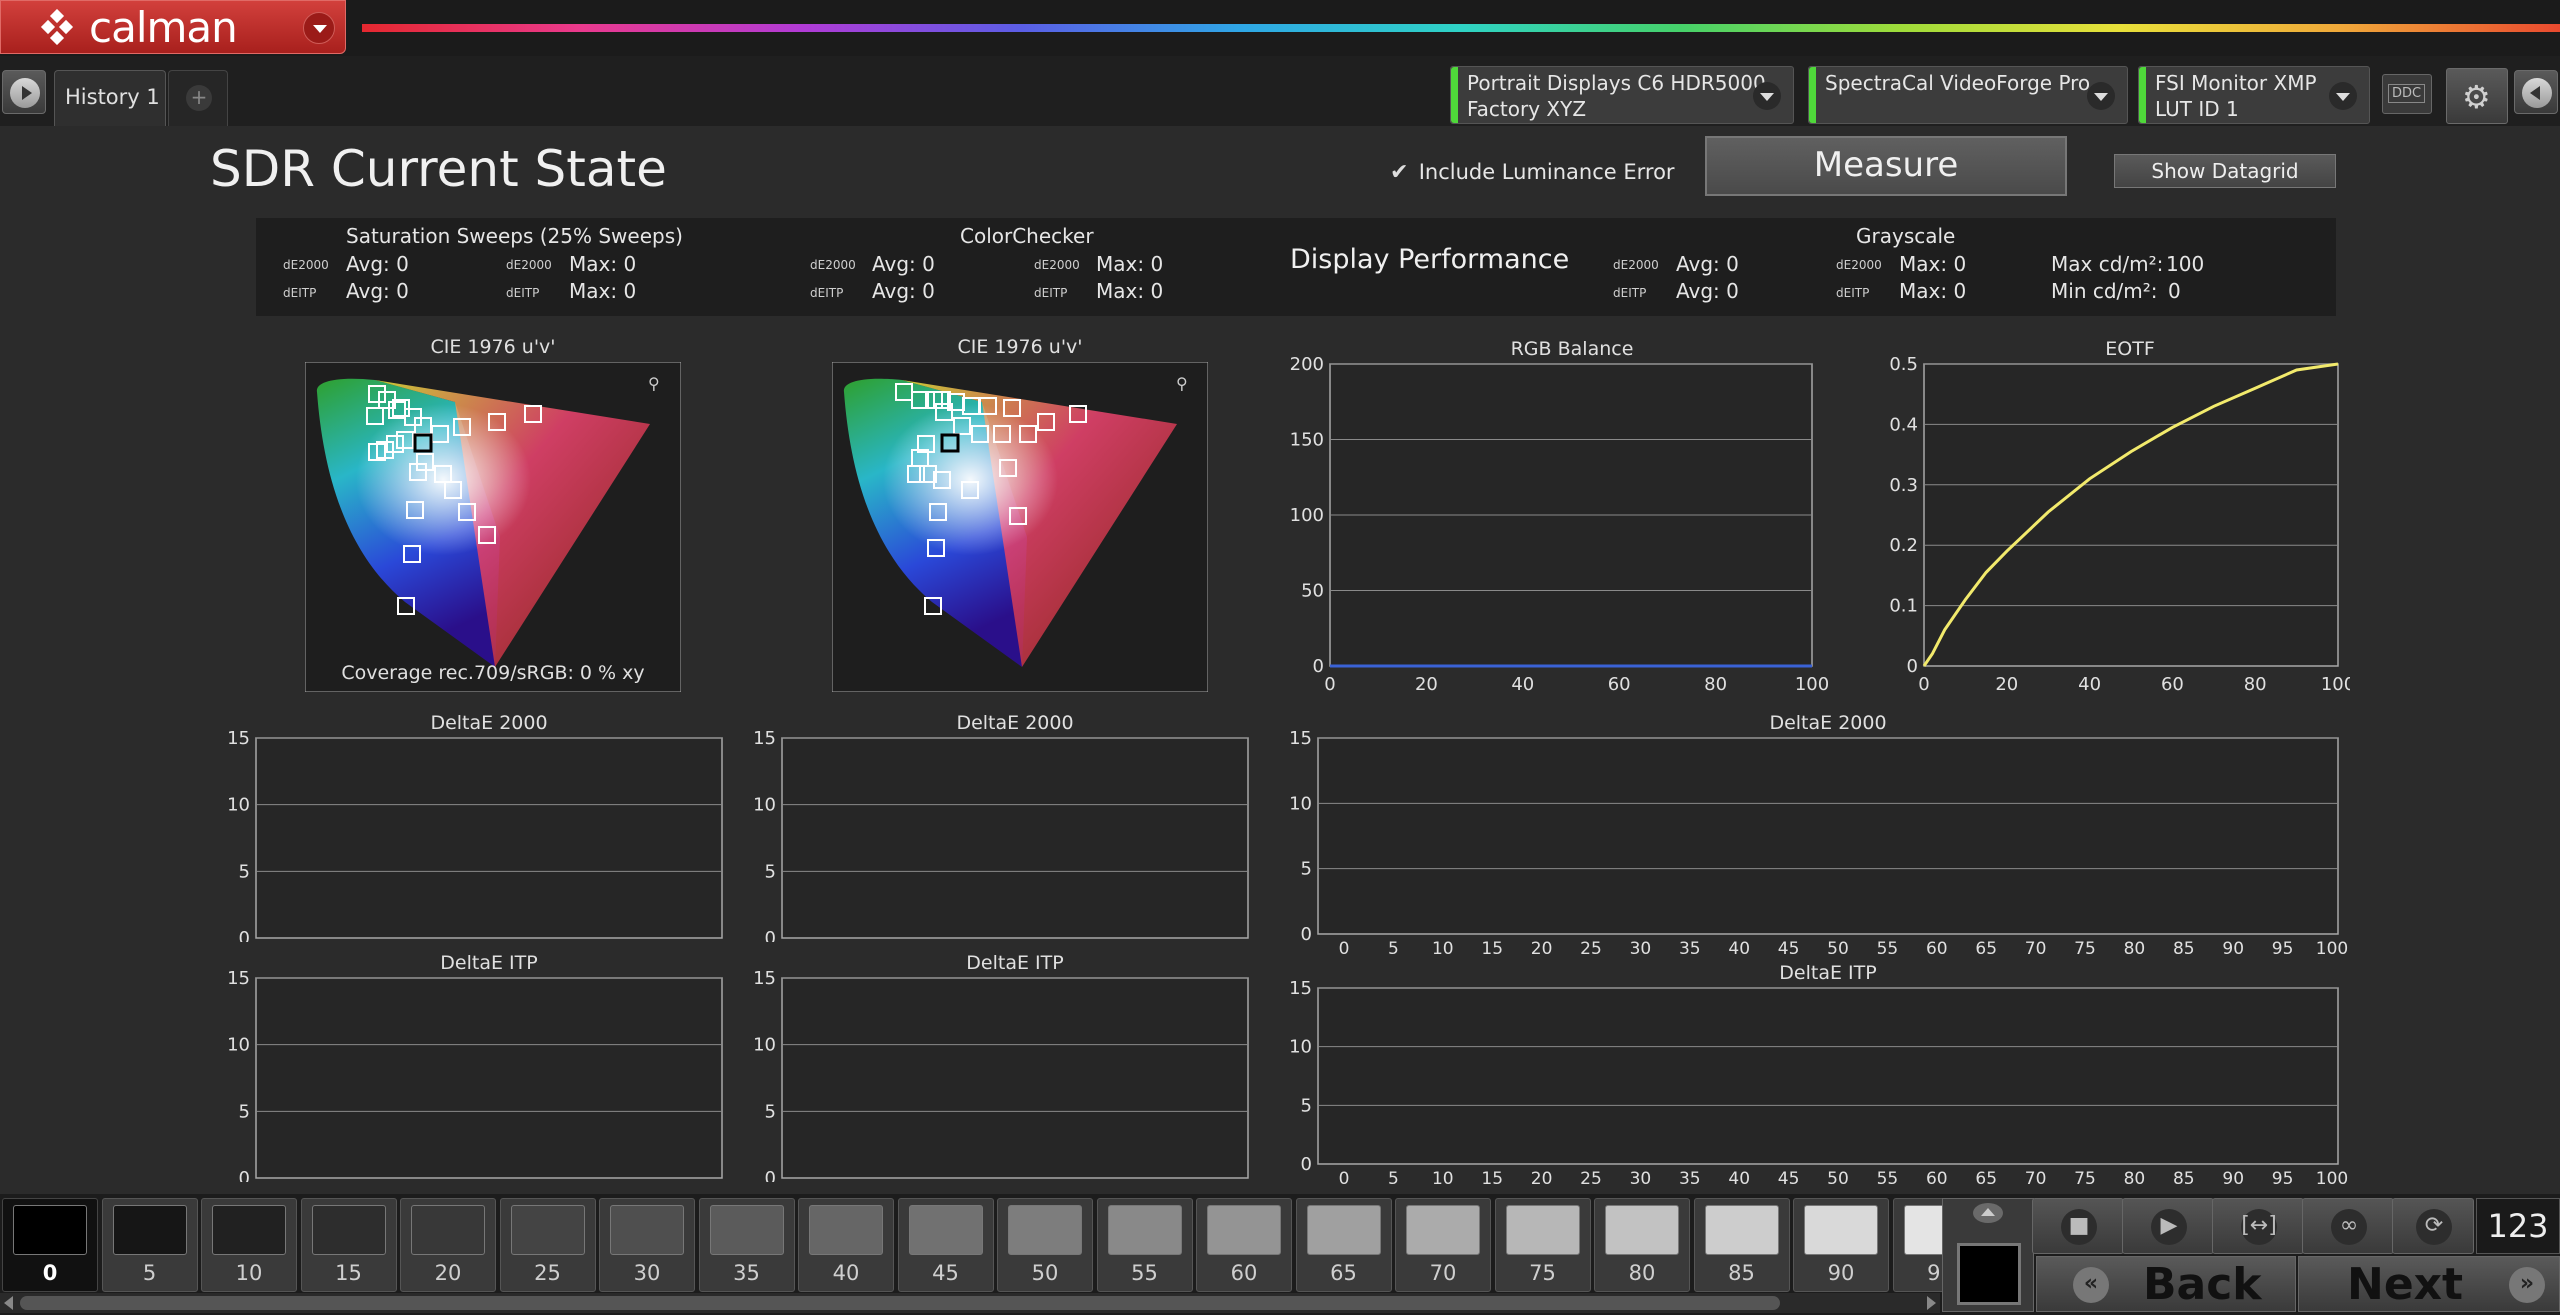 The image size is (2560, 1315). I want to click on x-tick-label: 55, so click(1888, 949).